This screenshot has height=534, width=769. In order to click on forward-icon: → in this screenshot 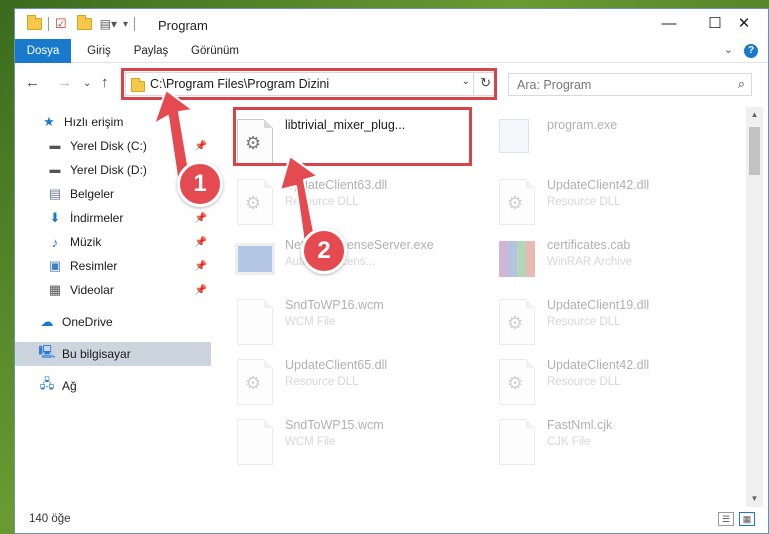, I will do `click(64, 82)`.